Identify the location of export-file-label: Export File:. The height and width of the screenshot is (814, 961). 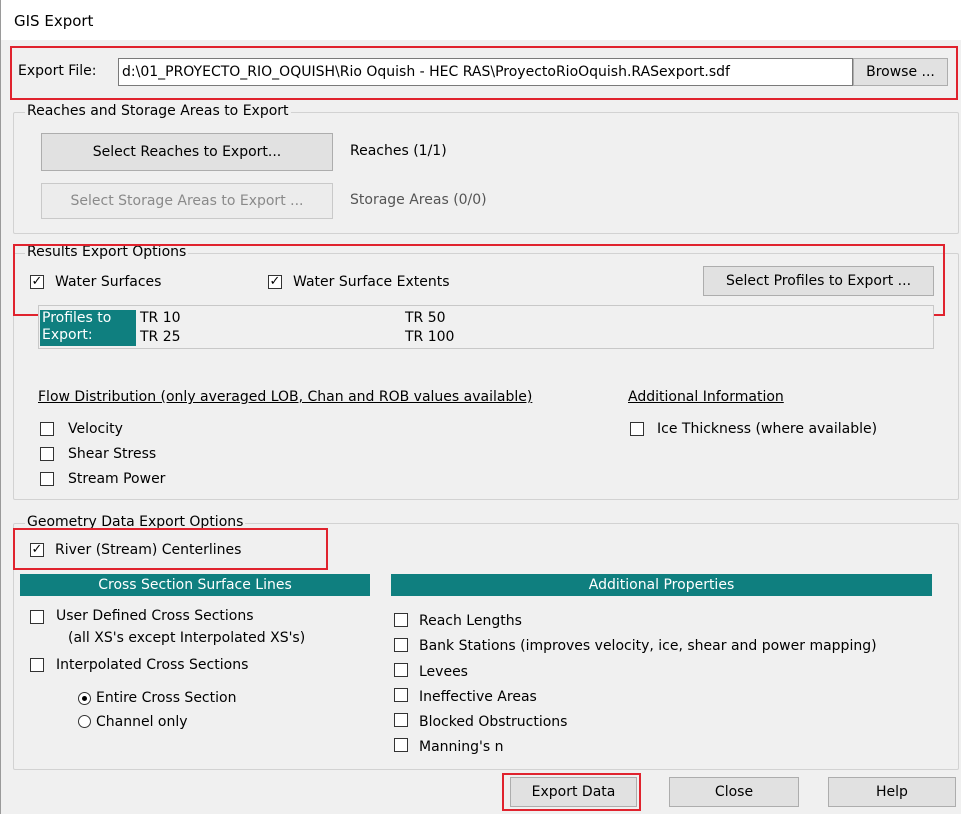
(57, 71).